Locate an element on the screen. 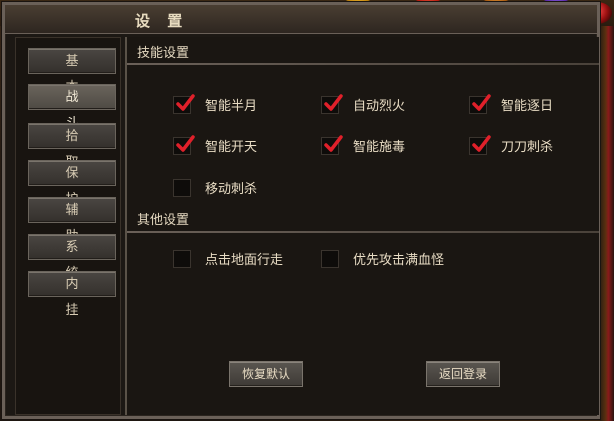  game-scene-edge is located at coordinates (607, 223).